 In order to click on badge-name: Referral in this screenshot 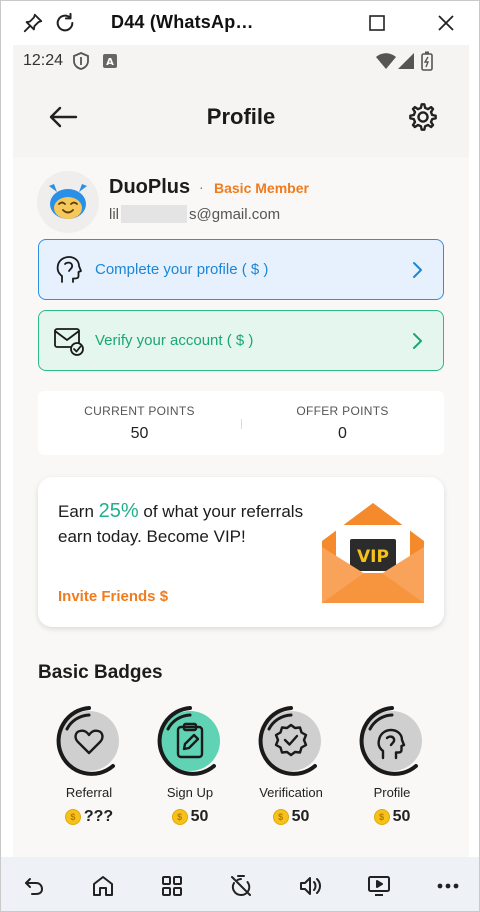, I will do `click(89, 792)`.